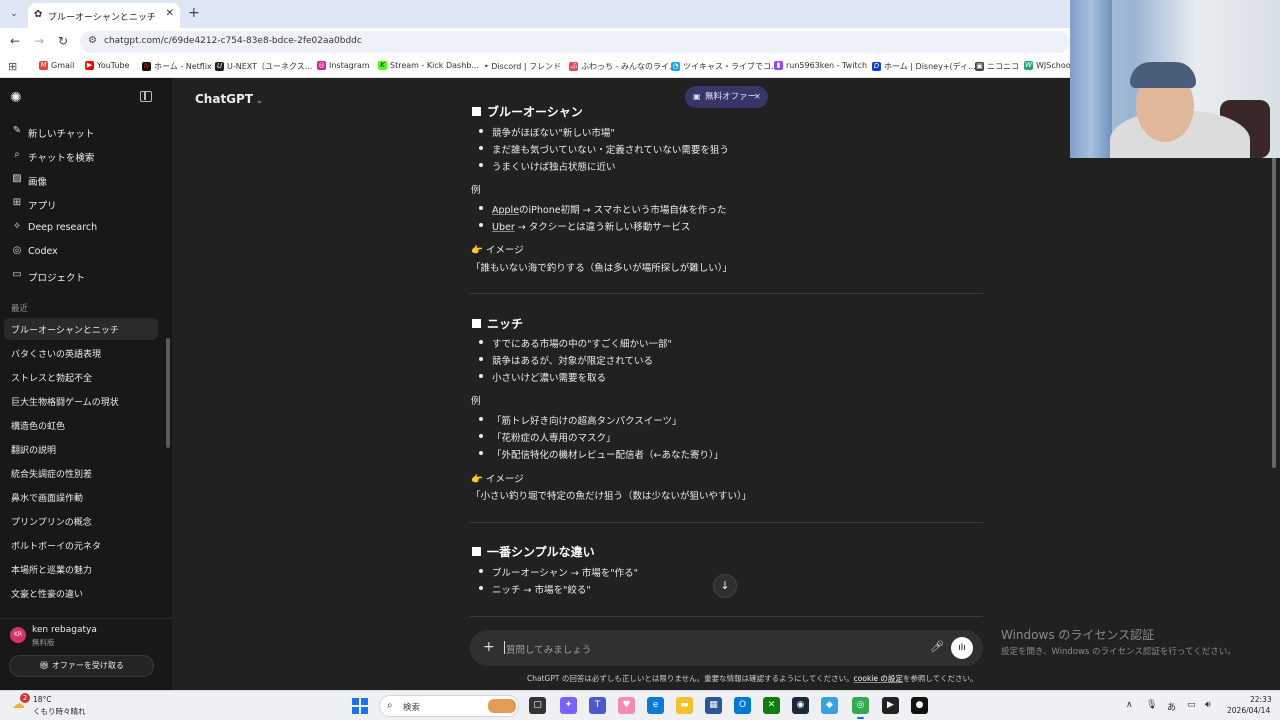  Describe the element at coordinates (81, 497) in the screenshot. I see `history-item: 鼻水で画面誤作動` at that location.